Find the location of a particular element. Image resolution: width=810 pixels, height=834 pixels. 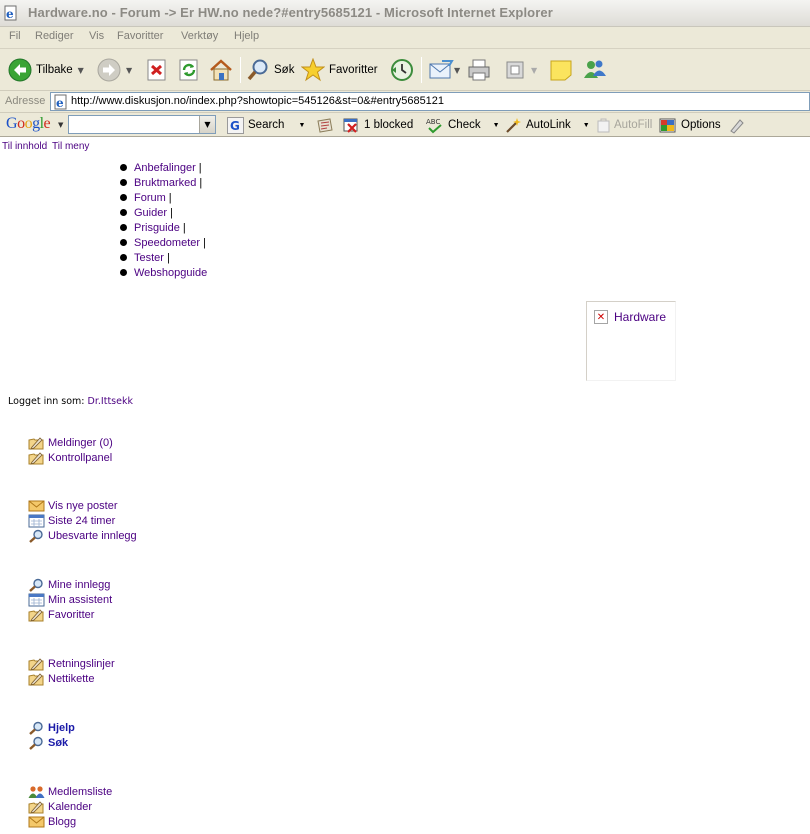

print-button is located at coordinates (479, 70).